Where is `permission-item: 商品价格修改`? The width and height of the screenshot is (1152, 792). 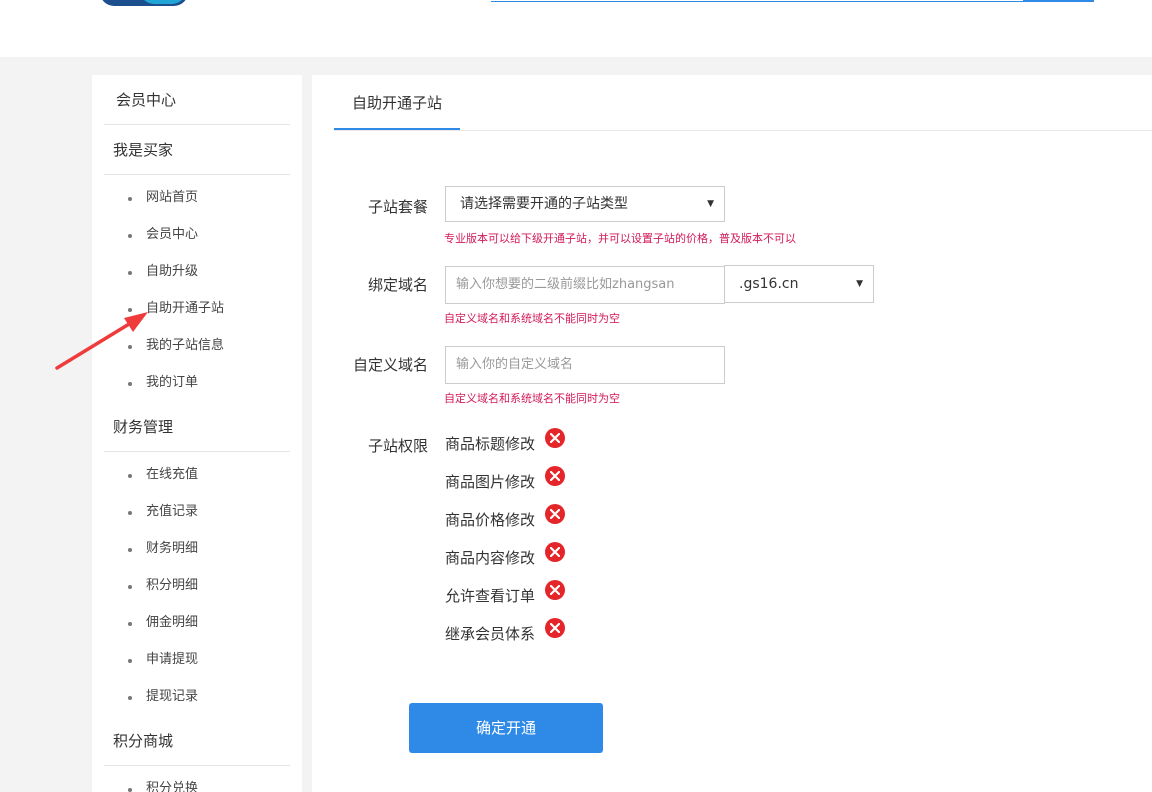 permission-item: 商品价格修改 is located at coordinates (505, 518).